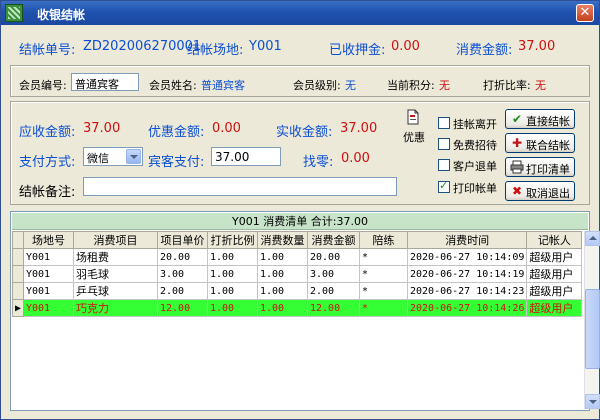 The image size is (600, 420). I want to click on deposit-value: 0.00, so click(405, 46).